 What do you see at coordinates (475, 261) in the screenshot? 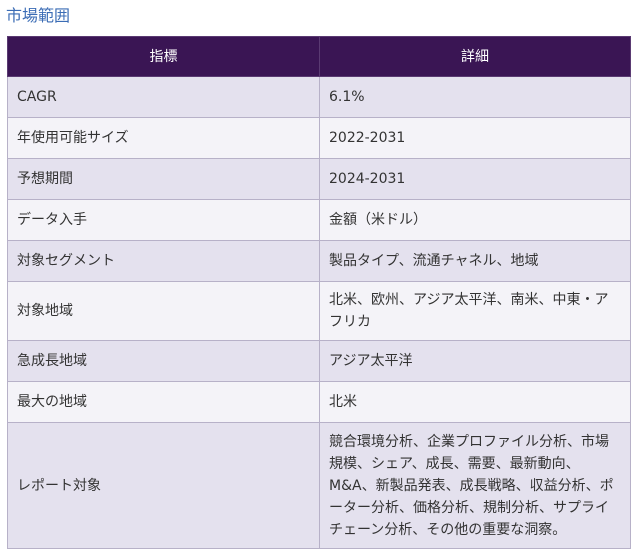
I see `detail-cell: 製品タイプ、流通チャネル、地域` at bounding box center [475, 261].